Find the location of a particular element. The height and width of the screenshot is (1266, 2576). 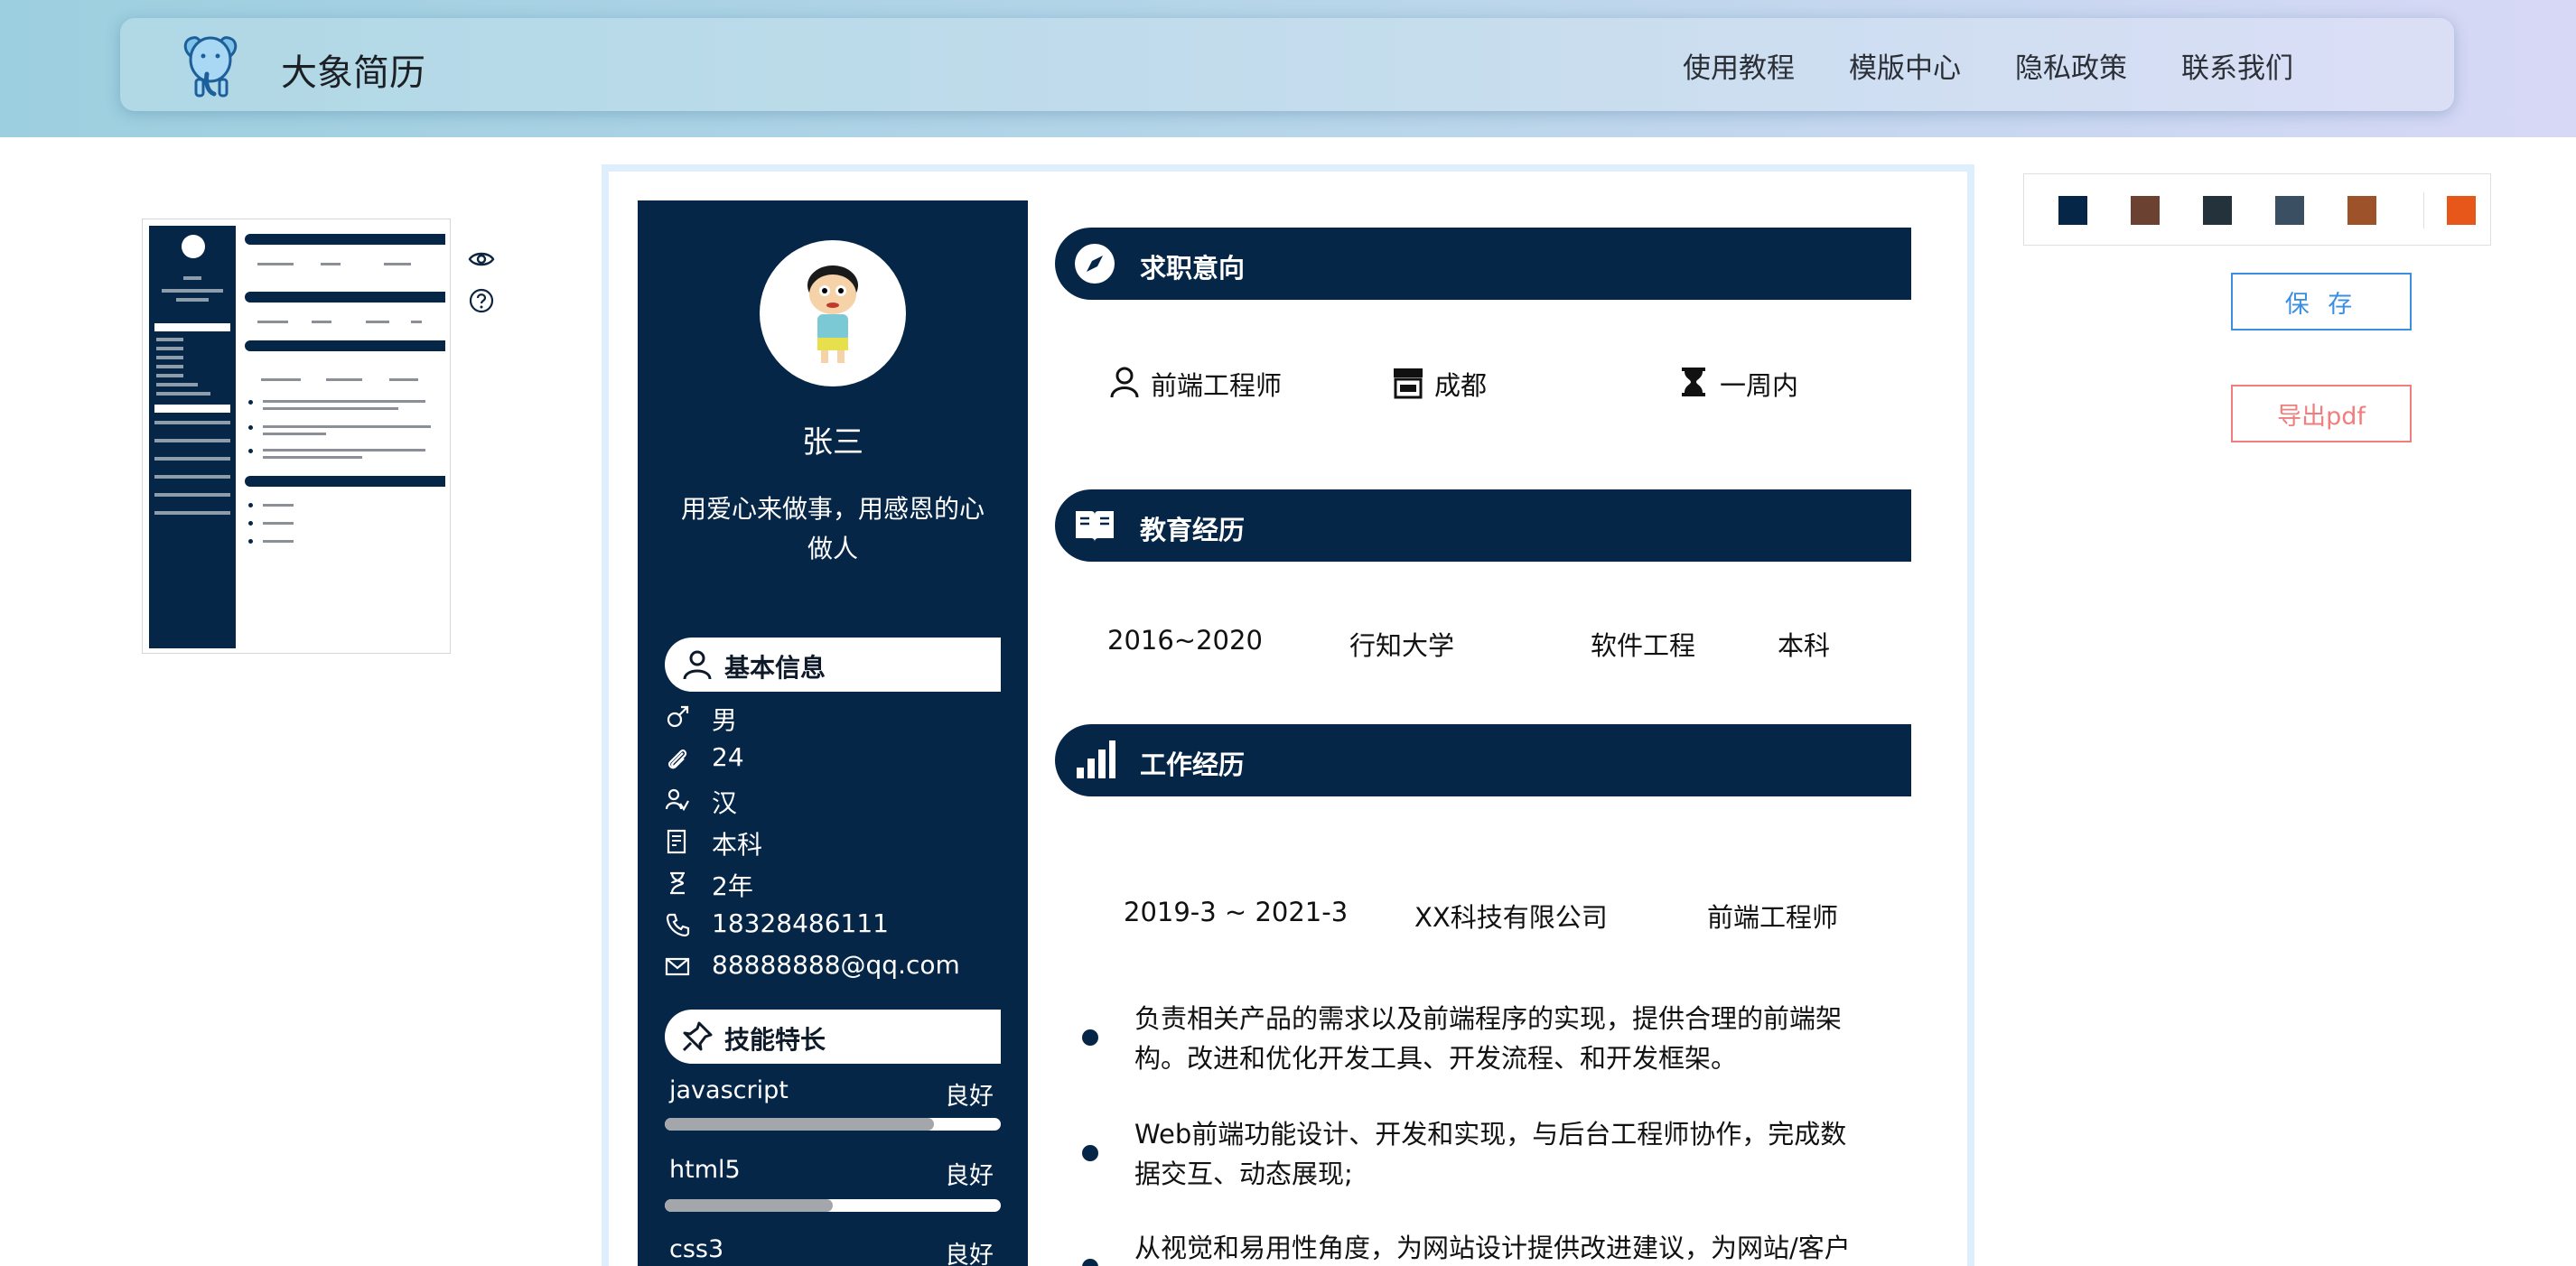

brand-name: 大象简历 is located at coordinates (353, 70).